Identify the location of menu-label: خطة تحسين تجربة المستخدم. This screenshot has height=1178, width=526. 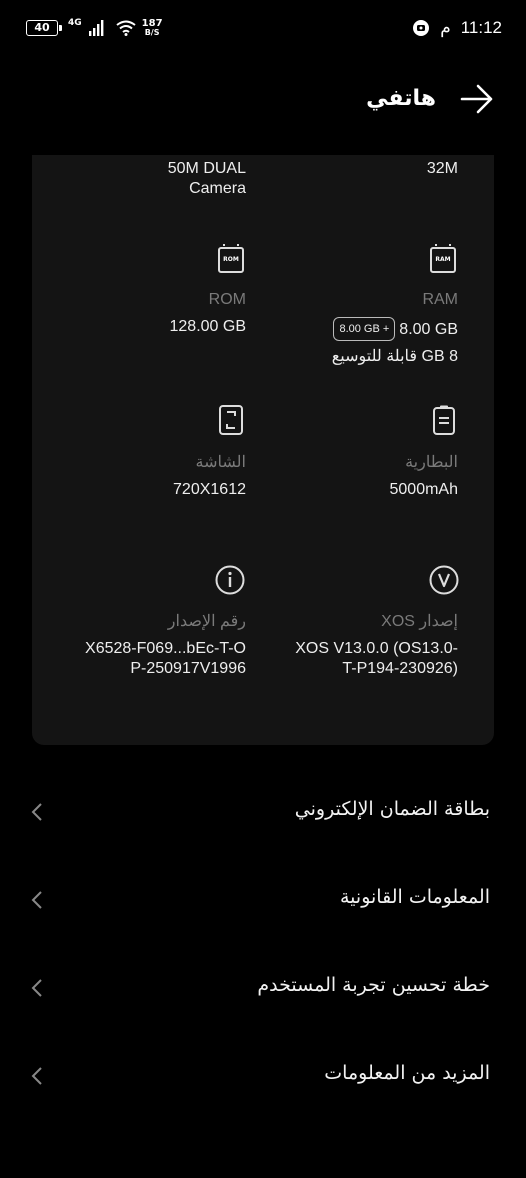
(373, 985).